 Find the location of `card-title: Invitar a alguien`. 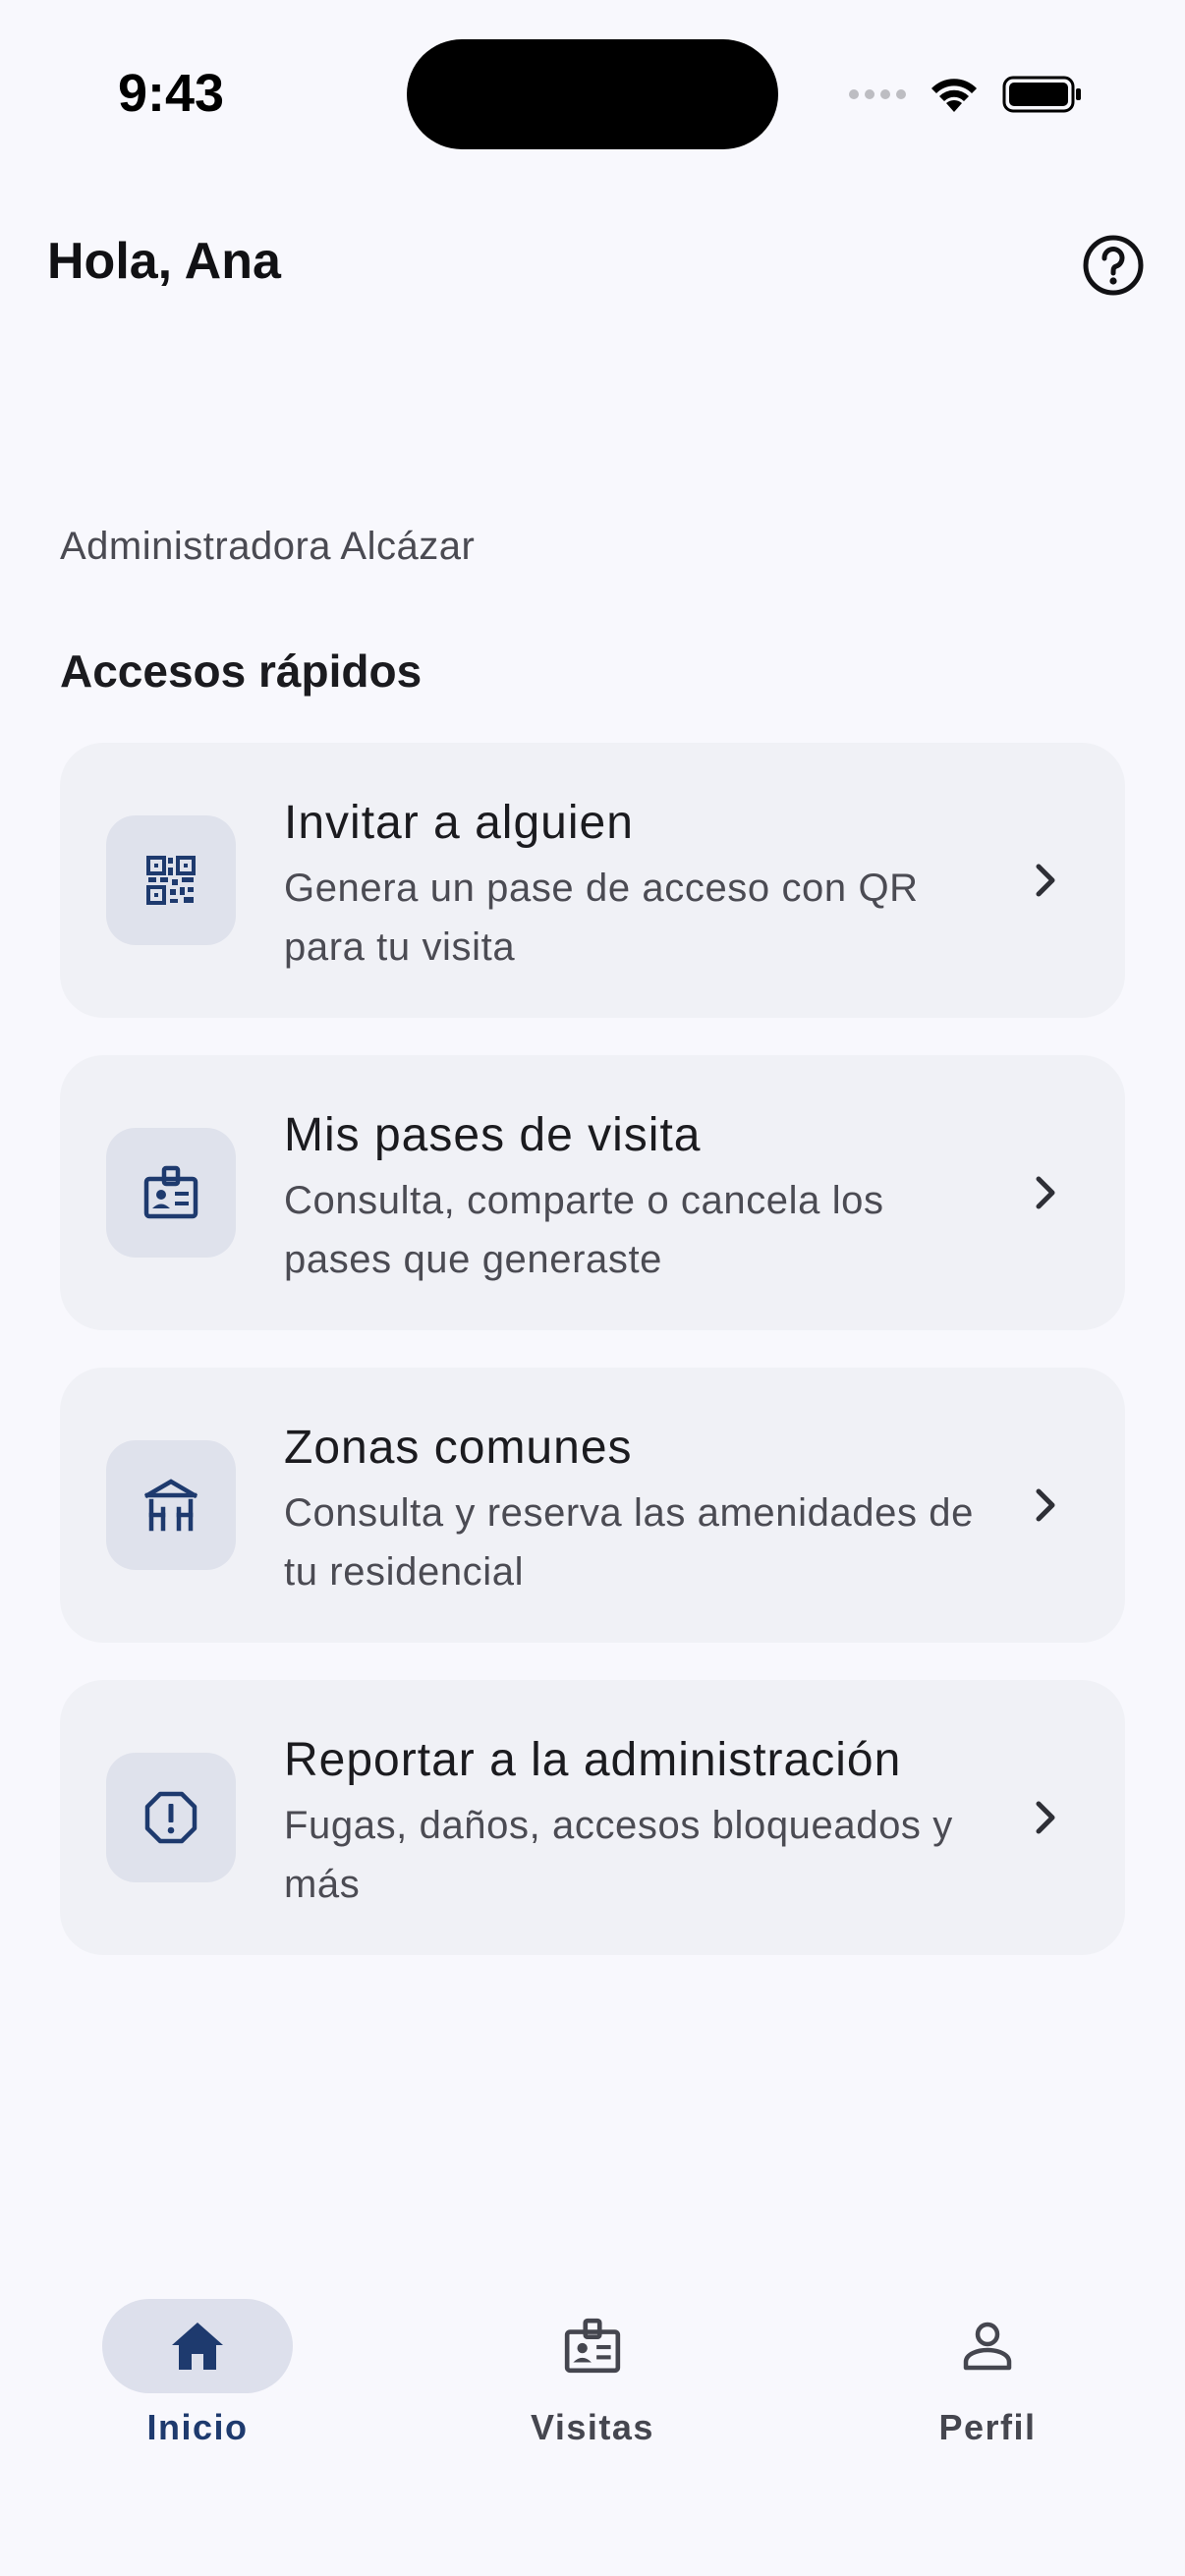

card-title: Invitar a alguien is located at coordinates (459, 823).